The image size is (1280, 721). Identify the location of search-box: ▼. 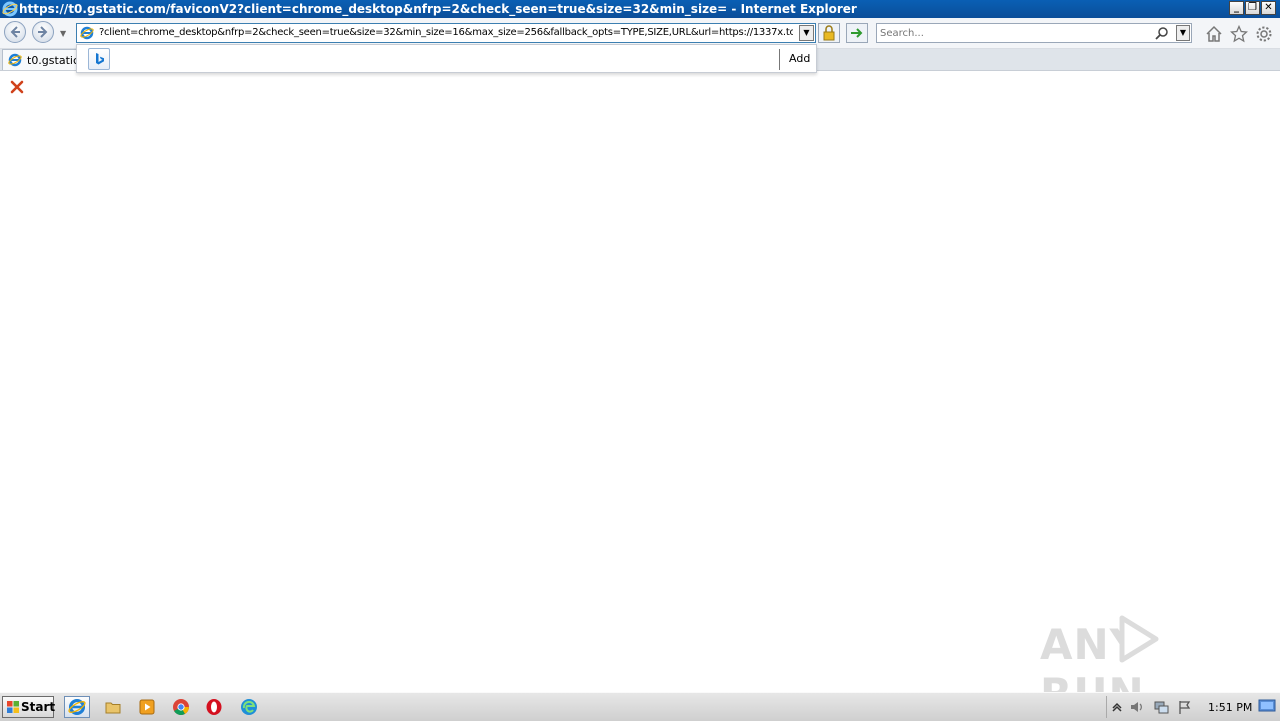
(1034, 33).